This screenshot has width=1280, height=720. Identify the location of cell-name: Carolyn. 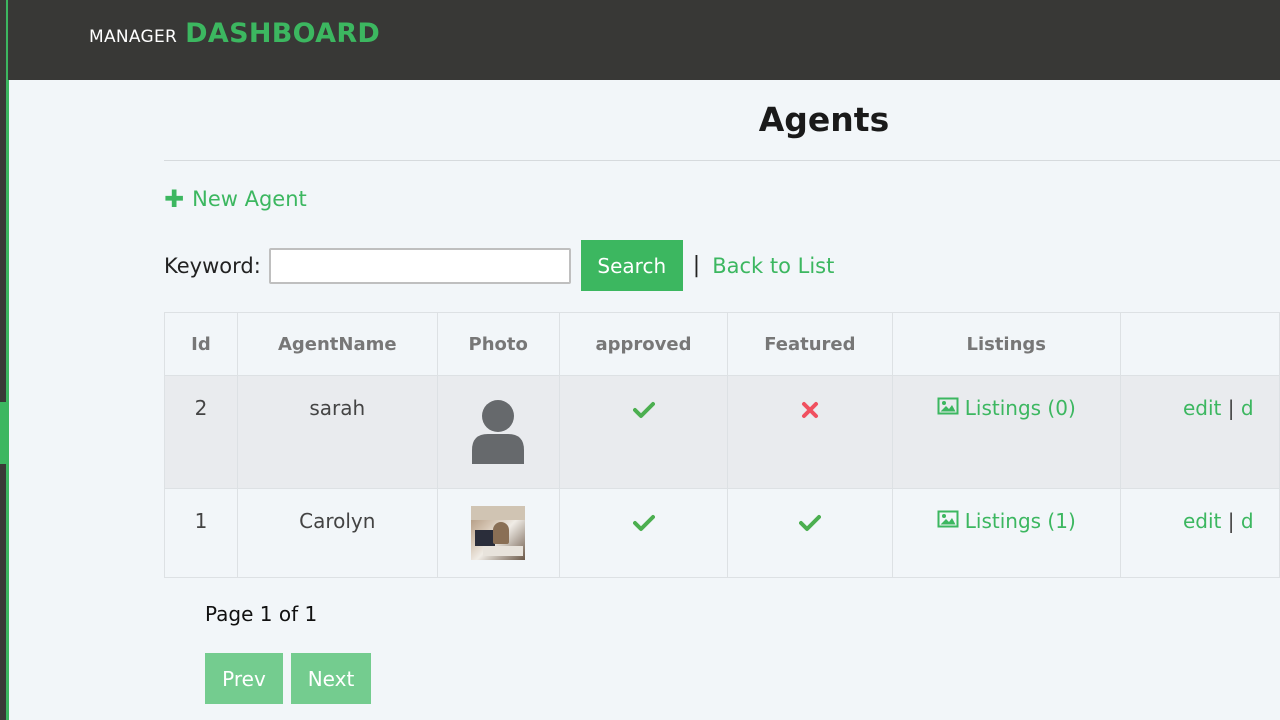
(337, 533).